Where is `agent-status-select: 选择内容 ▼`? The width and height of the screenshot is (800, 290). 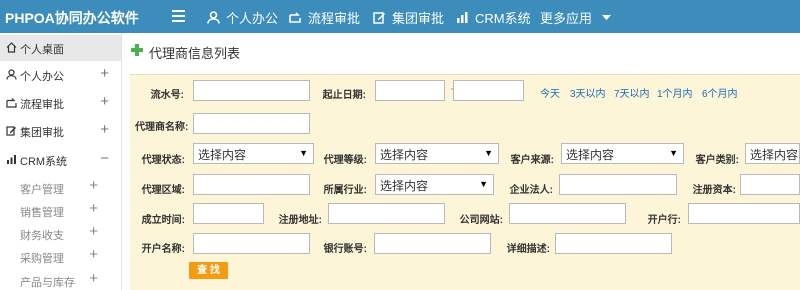 agent-status-select: 选择内容 ▼ is located at coordinates (253, 153).